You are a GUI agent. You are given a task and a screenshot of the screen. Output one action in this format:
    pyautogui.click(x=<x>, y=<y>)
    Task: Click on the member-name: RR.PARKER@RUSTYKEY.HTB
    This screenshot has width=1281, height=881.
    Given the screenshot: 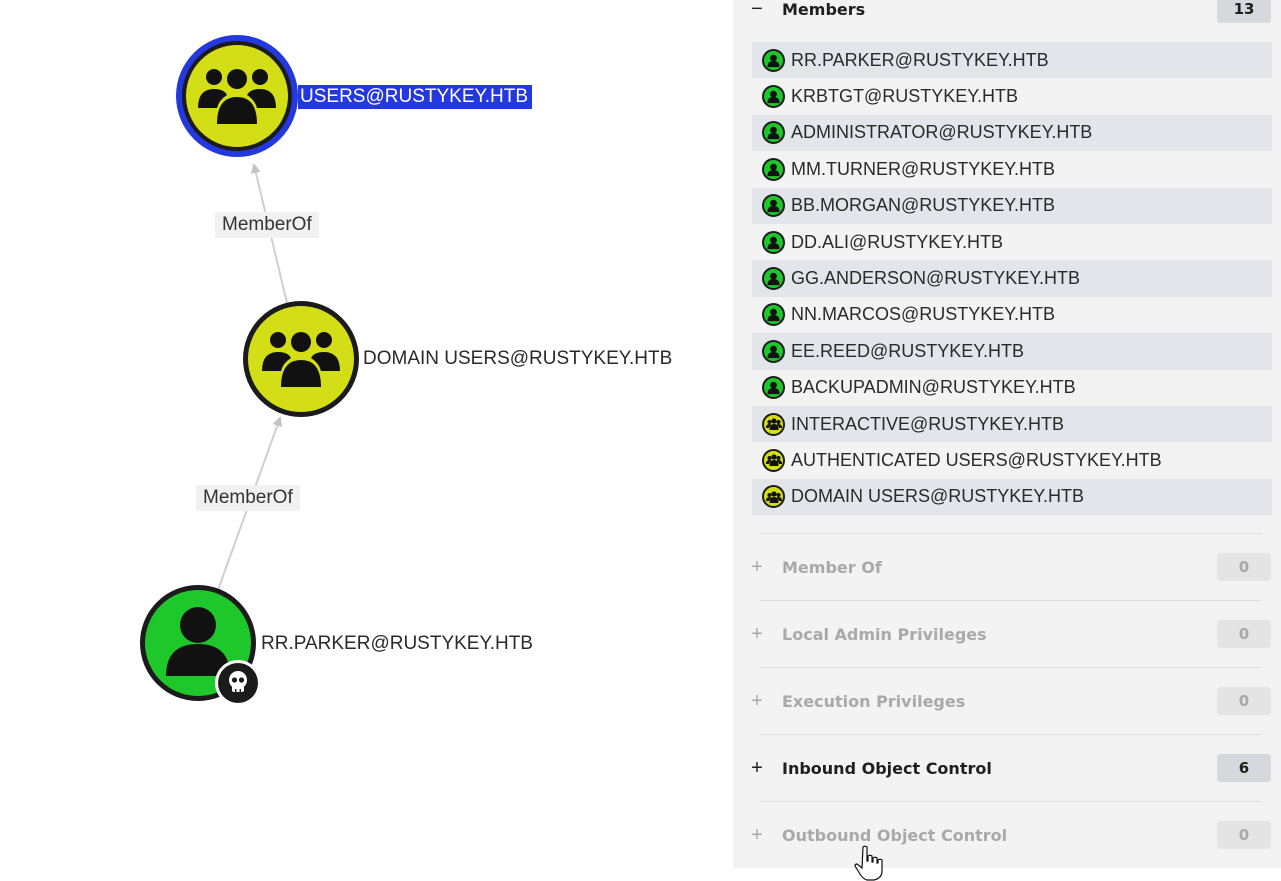 What is the action you would take?
    pyautogui.click(x=920, y=59)
    